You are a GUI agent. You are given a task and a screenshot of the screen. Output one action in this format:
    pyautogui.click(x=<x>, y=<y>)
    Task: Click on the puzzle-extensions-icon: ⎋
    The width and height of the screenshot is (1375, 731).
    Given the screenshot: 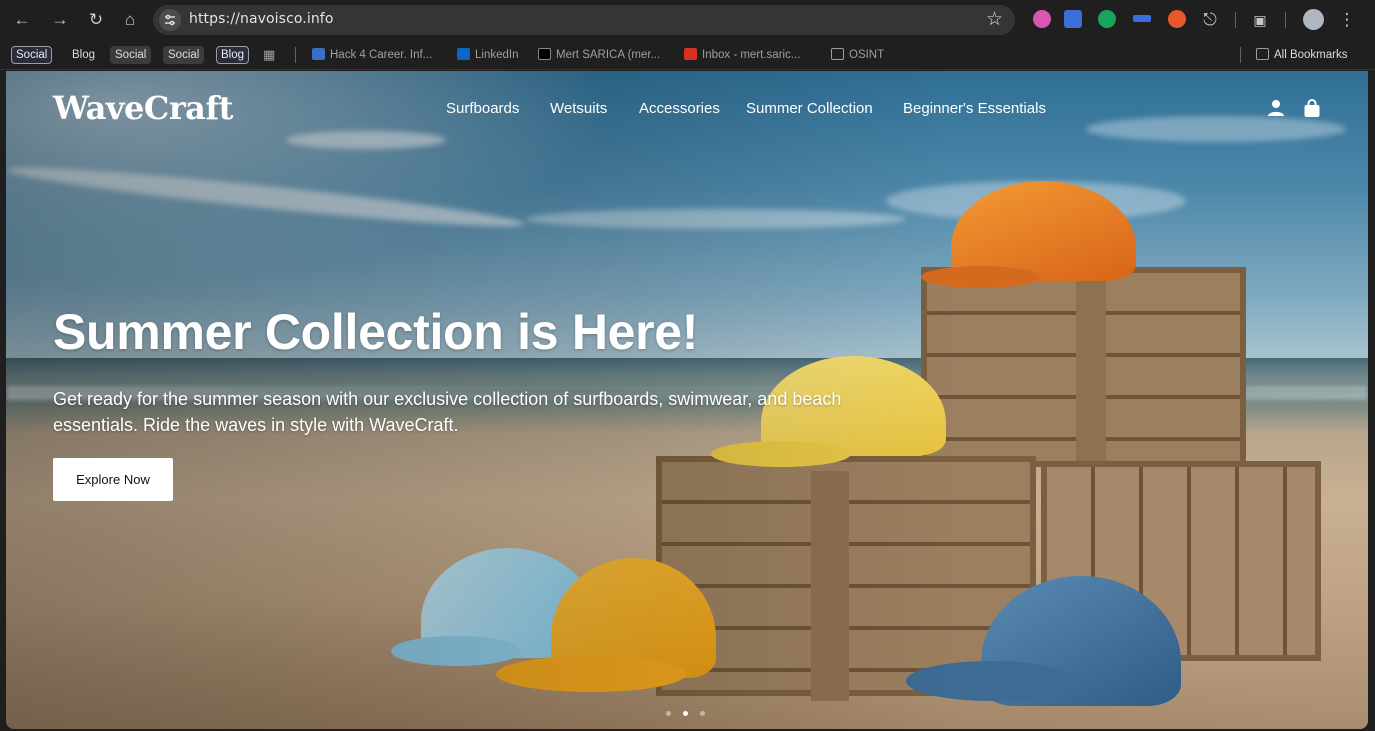 What is the action you would take?
    pyautogui.click(x=1210, y=20)
    